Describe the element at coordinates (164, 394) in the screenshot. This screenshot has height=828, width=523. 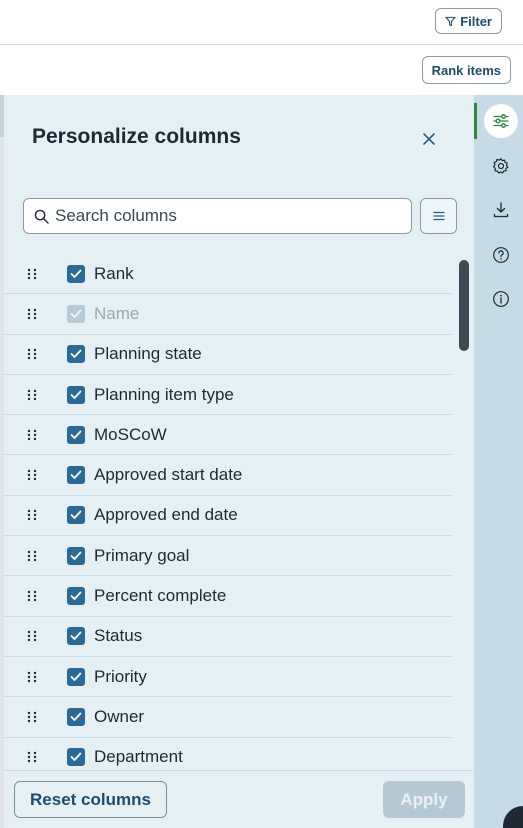
I see `column-label: Planning item type` at that location.